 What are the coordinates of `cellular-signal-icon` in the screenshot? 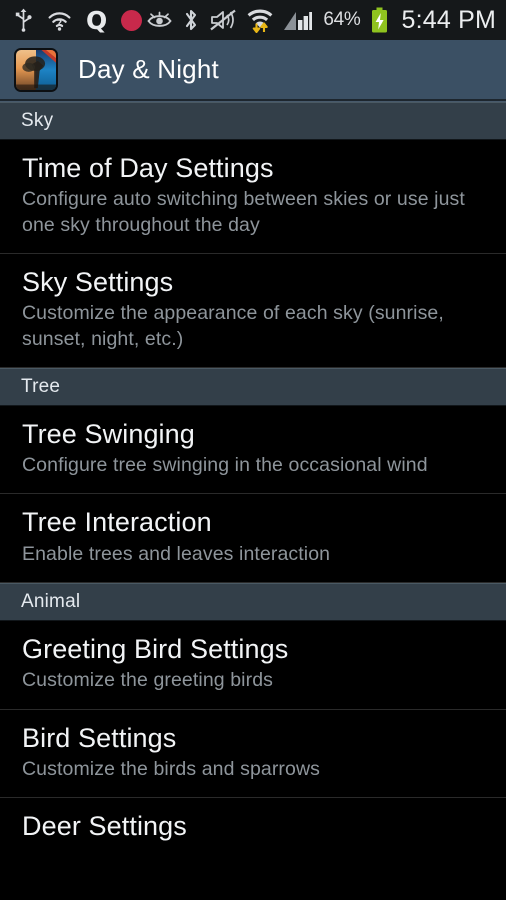 It's located at (298, 20).